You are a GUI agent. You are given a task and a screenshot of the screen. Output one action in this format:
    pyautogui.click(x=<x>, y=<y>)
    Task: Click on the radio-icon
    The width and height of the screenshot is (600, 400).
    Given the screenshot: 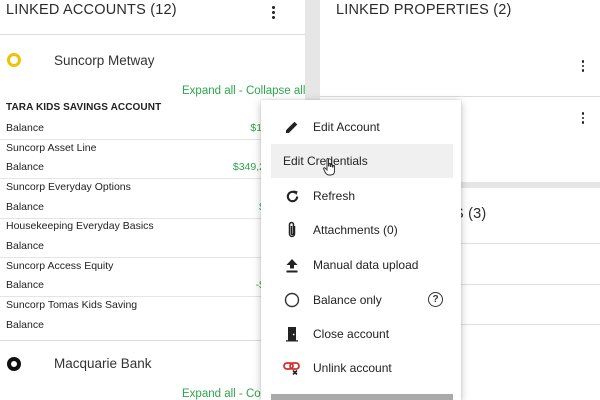 What is the action you would take?
    pyautogui.click(x=292, y=300)
    